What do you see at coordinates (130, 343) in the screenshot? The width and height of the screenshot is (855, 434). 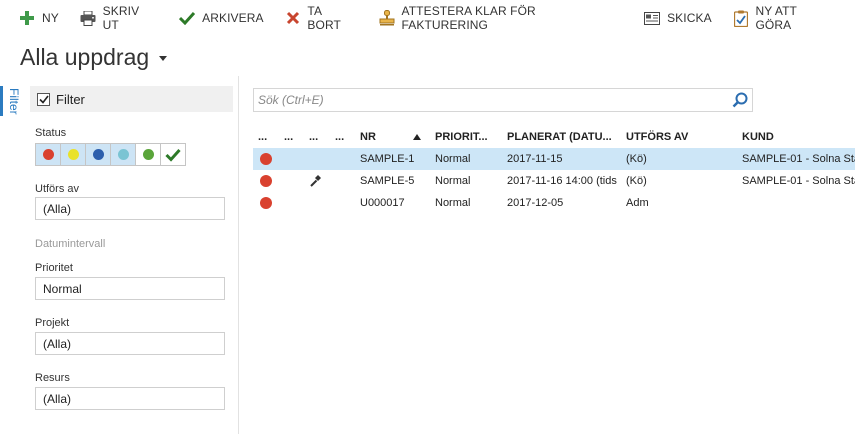 I see `project-field: (Alla)` at bounding box center [130, 343].